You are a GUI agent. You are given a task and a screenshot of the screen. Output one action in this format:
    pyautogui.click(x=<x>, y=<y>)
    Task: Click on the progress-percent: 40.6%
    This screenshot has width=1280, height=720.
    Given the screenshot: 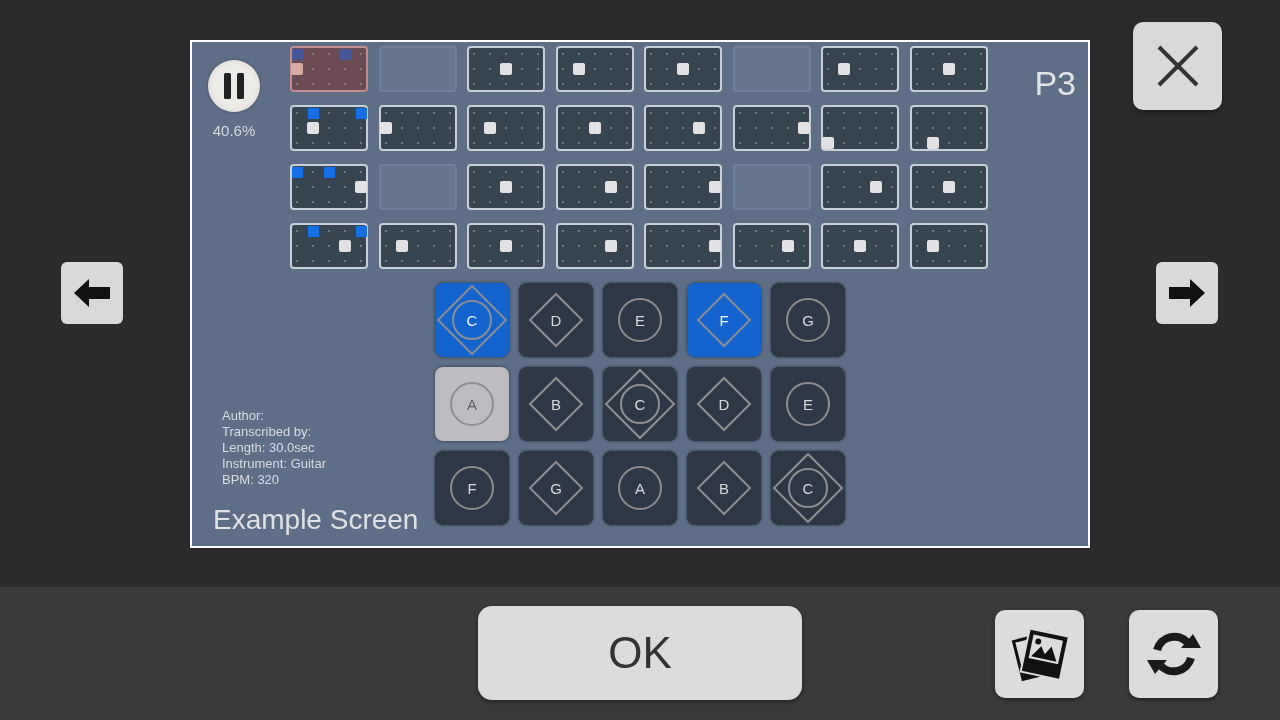 What is the action you would take?
    pyautogui.click(x=234, y=130)
    